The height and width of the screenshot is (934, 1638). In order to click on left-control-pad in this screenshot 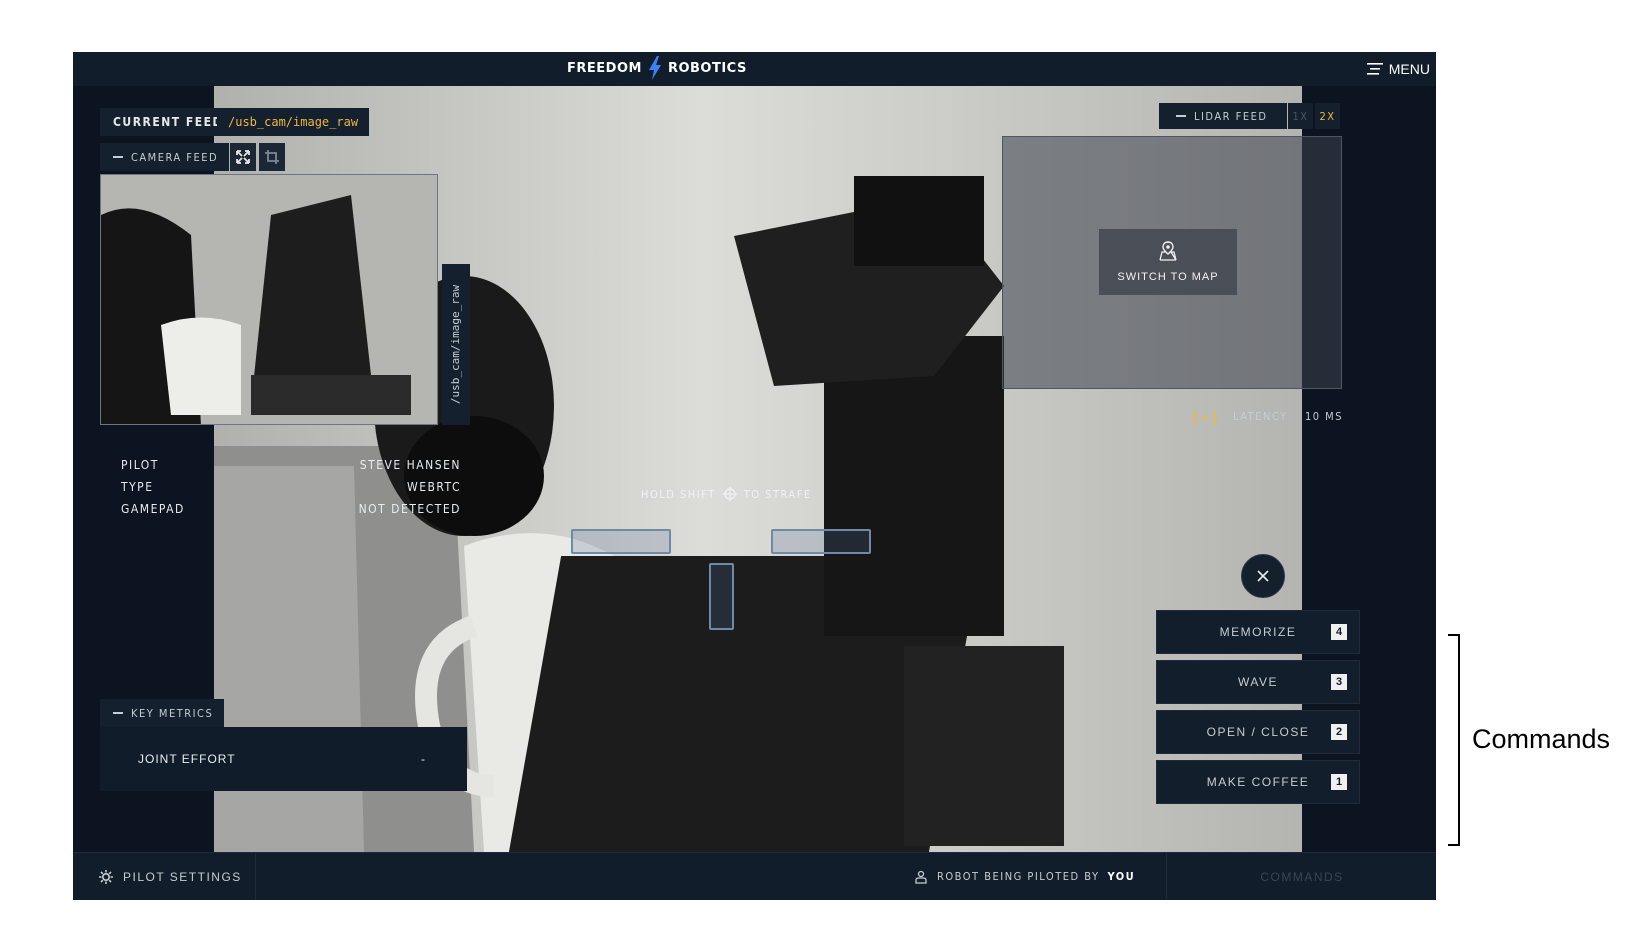, I will do `click(621, 541)`.